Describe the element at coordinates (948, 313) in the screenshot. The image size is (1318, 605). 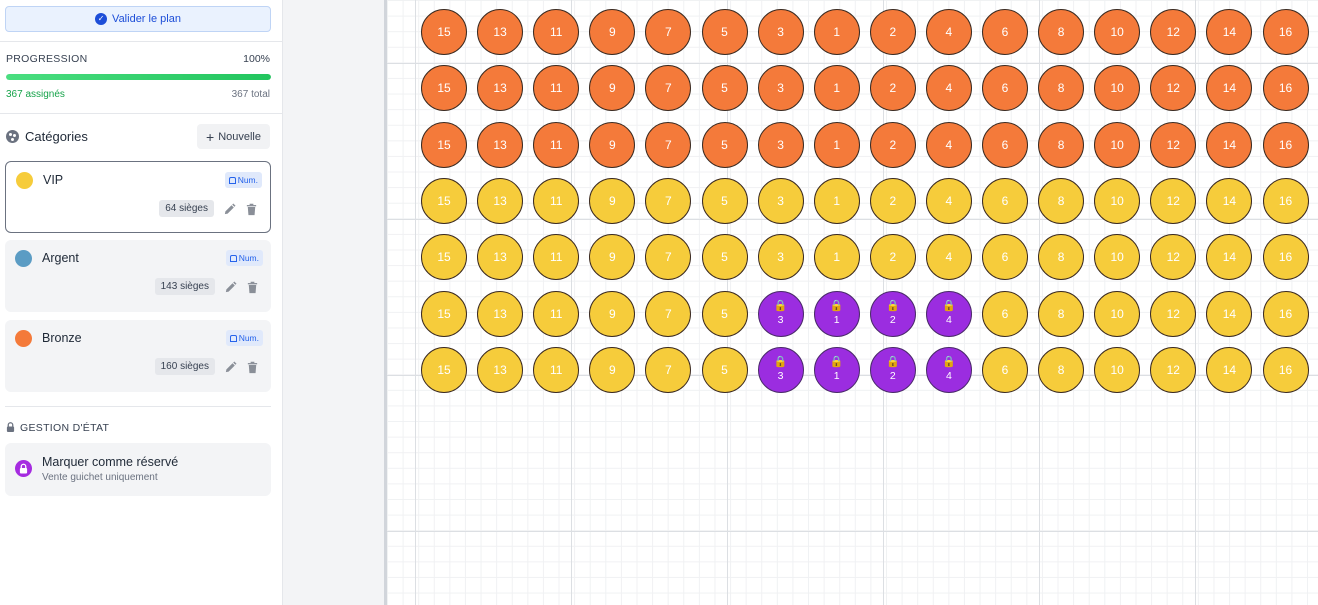
I see `seat-reserved: 🔒 4` at that location.